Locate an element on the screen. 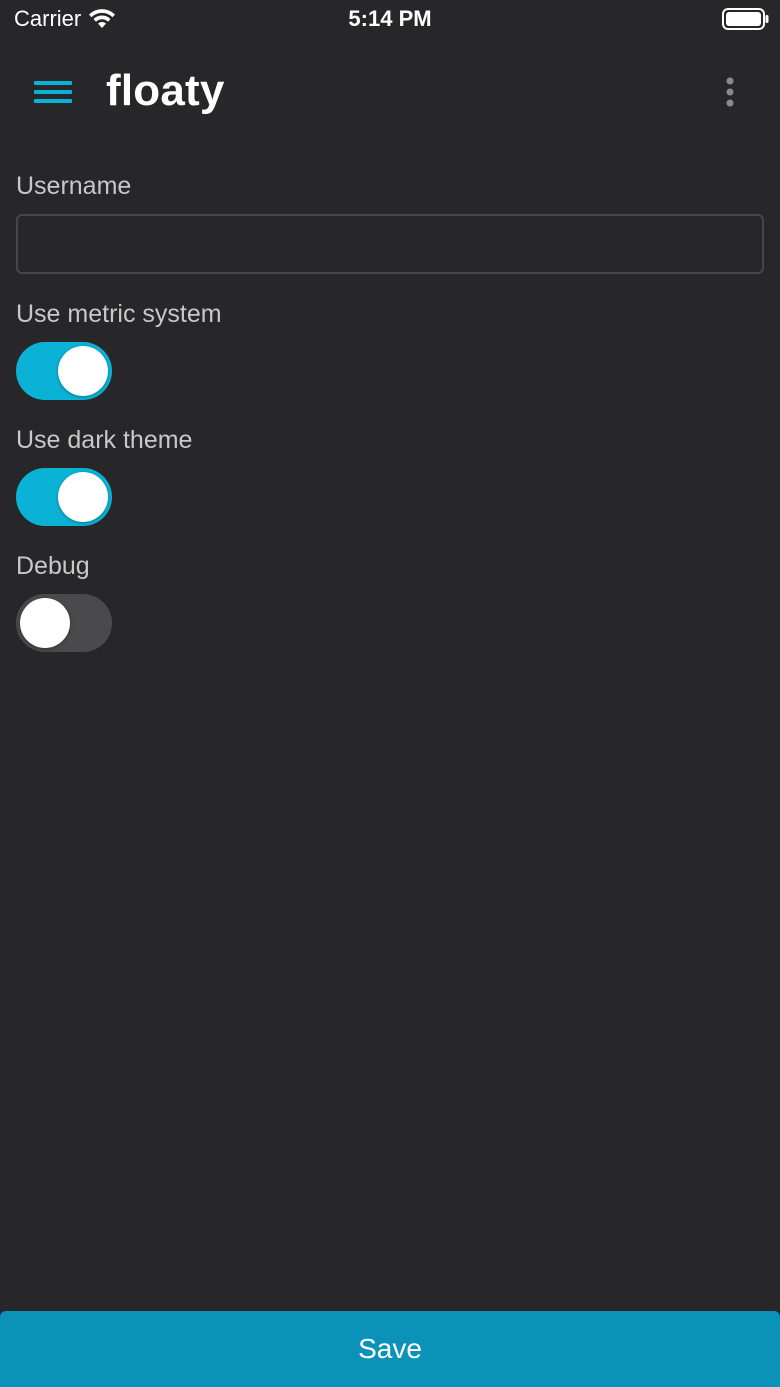  username-label: Username is located at coordinates (74, 186).